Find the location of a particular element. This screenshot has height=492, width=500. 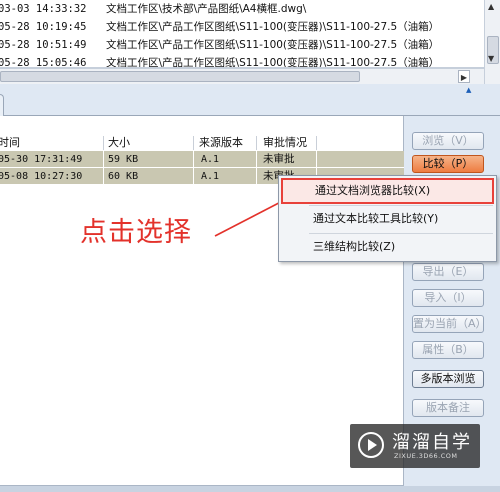

annotation-label: 点击选择 is located at coordinates (136, 232).